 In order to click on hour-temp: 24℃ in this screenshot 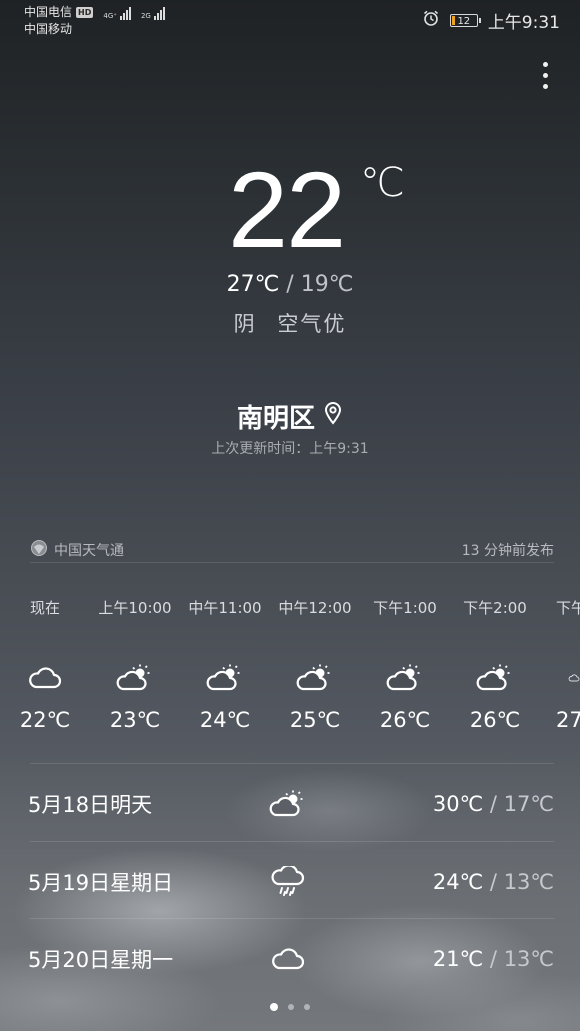, I will do `click(225, 720)`.